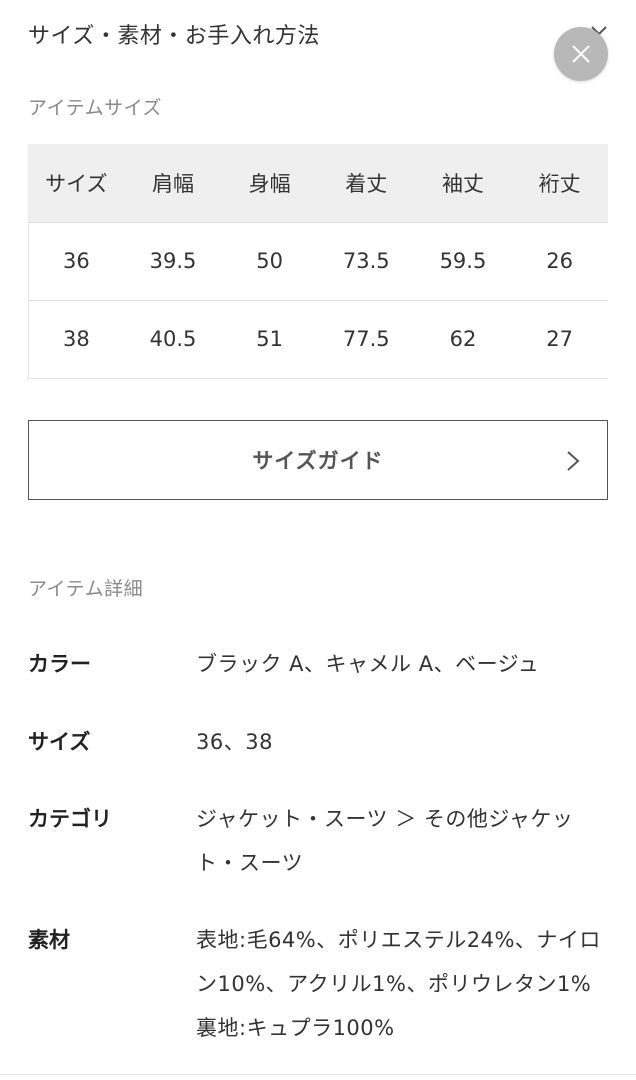 This screenshot has width=636, height=1080. Describe the element at coordinates (559, 183) in the screenshot. I see `column-header: 裄丈` at that location.